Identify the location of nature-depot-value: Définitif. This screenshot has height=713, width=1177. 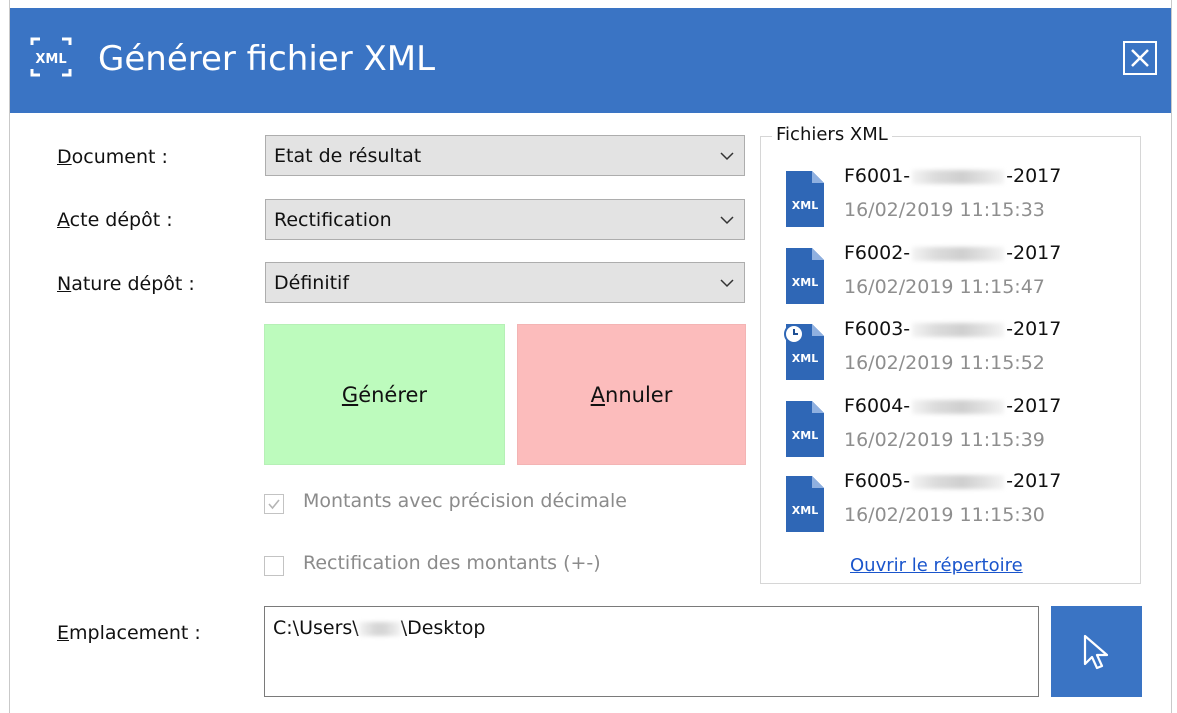
(312, 283).